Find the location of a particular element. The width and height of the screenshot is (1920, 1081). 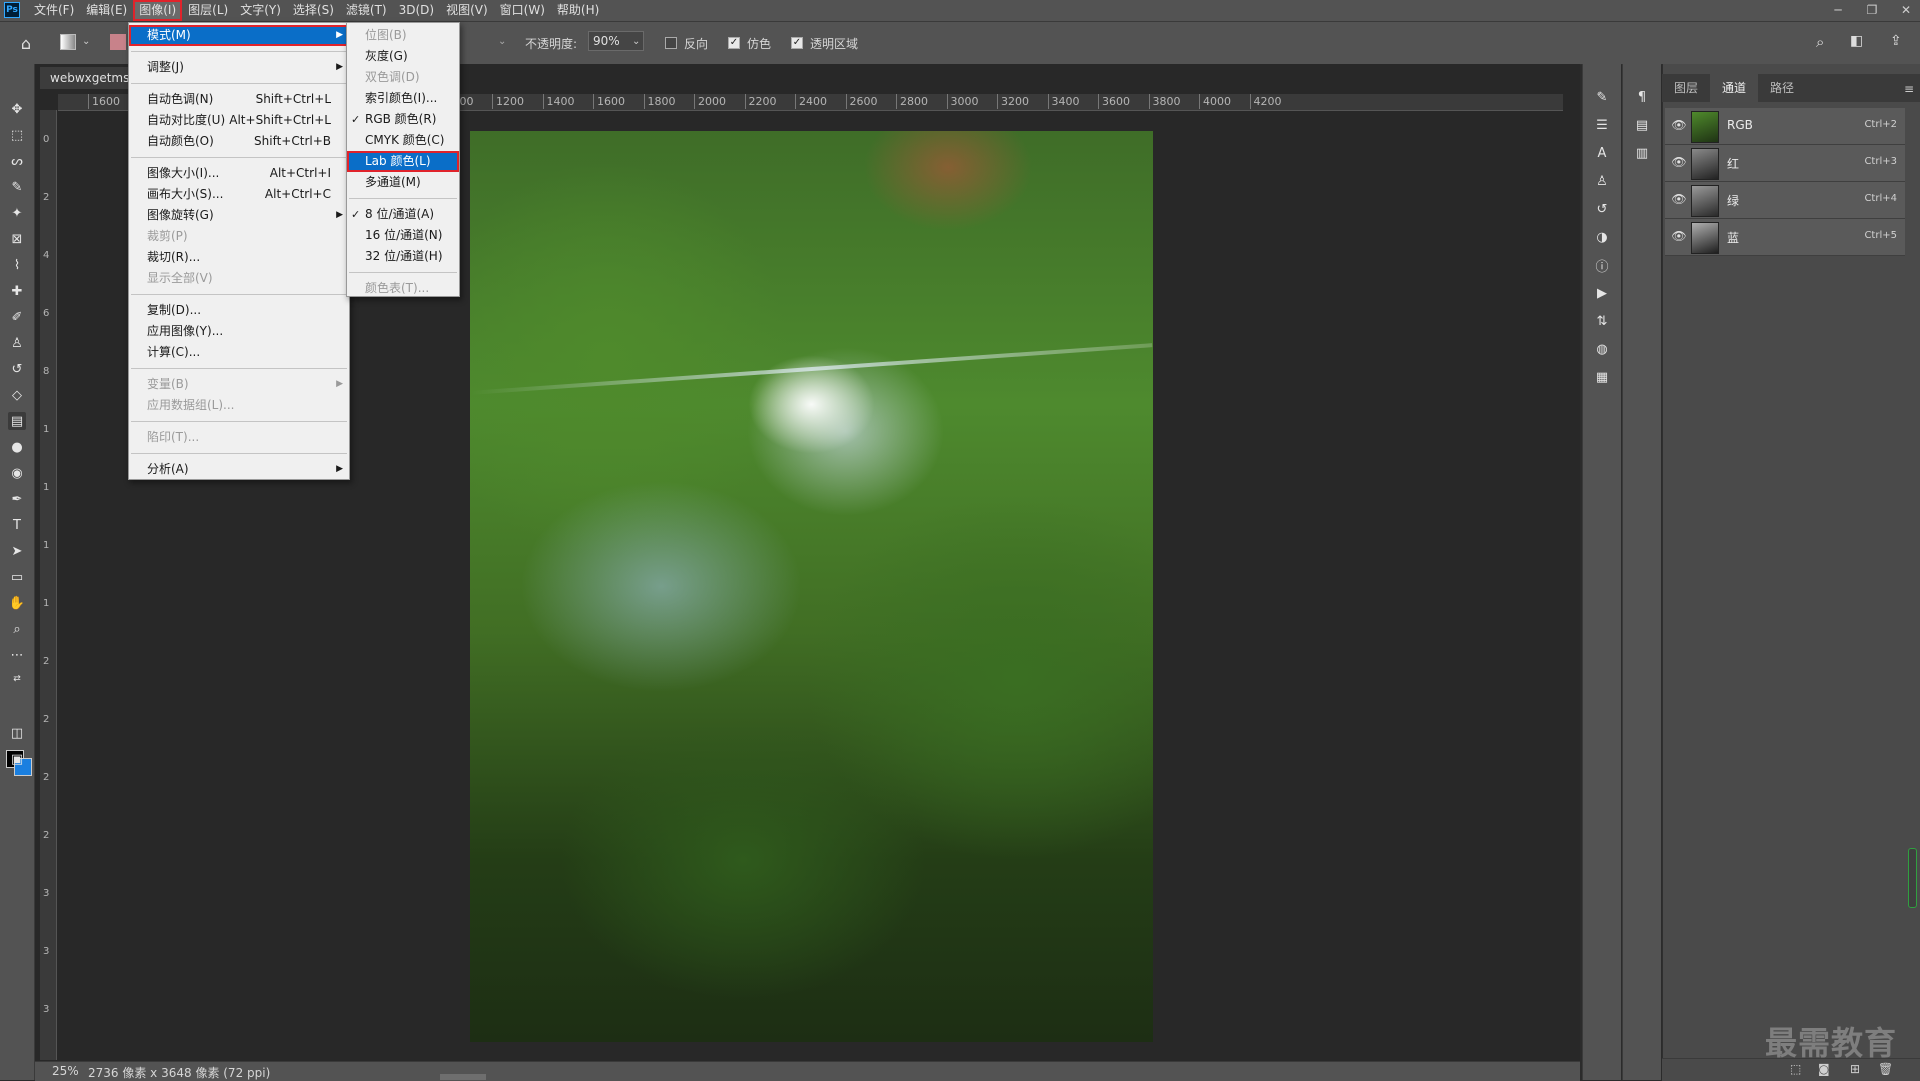

menu-item-9: 窗口(W) is located at coordinates (522, 10).